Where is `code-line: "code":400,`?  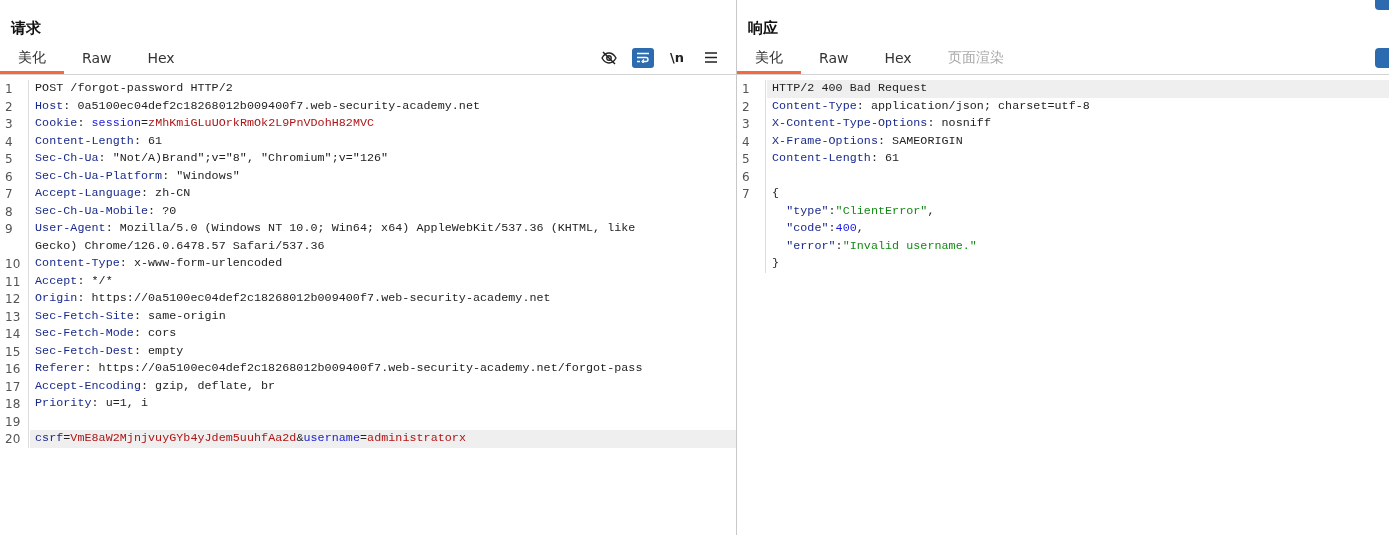
code-line: "code":400, is located at coordinates (825, 228).